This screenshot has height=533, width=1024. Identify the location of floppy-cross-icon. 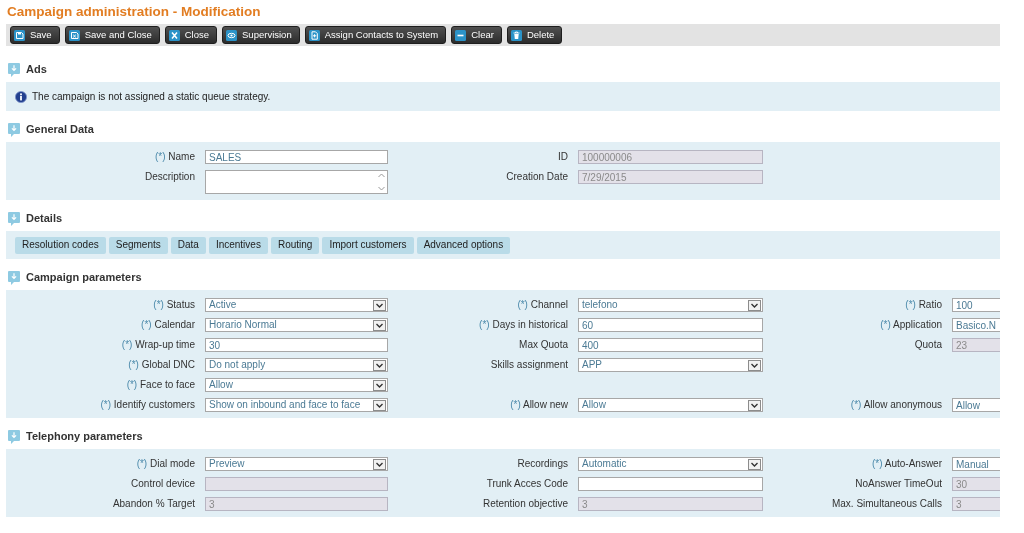
(74, 35).